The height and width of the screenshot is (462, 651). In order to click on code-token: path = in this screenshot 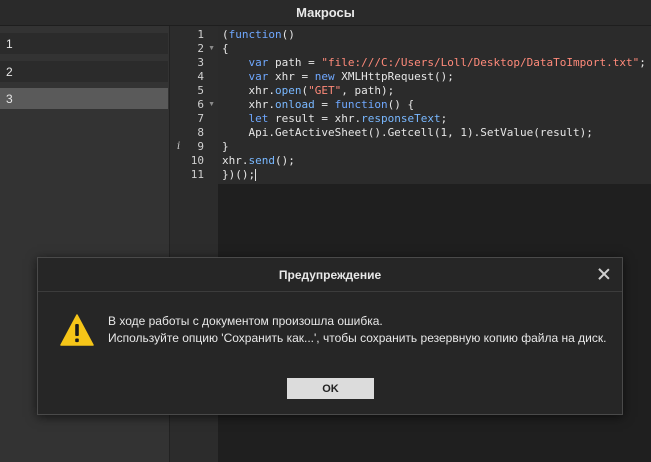, I will do `click(295, 62)`.